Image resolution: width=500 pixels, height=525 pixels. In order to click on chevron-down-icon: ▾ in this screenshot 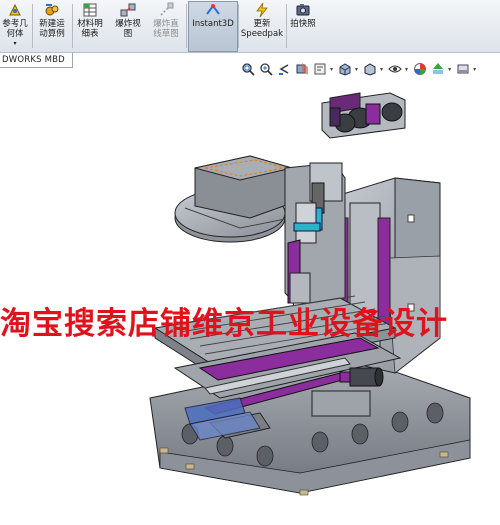, I will do `click(14, 44)`.